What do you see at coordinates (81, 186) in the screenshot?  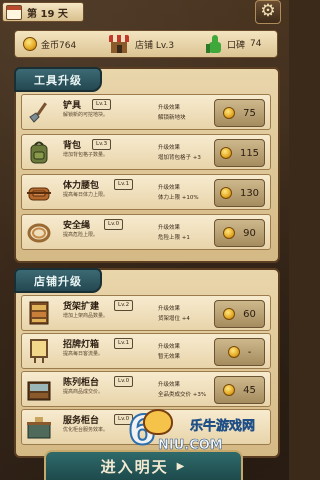 I see `item-name: 体力腰包` at bounding box center [81, 186].